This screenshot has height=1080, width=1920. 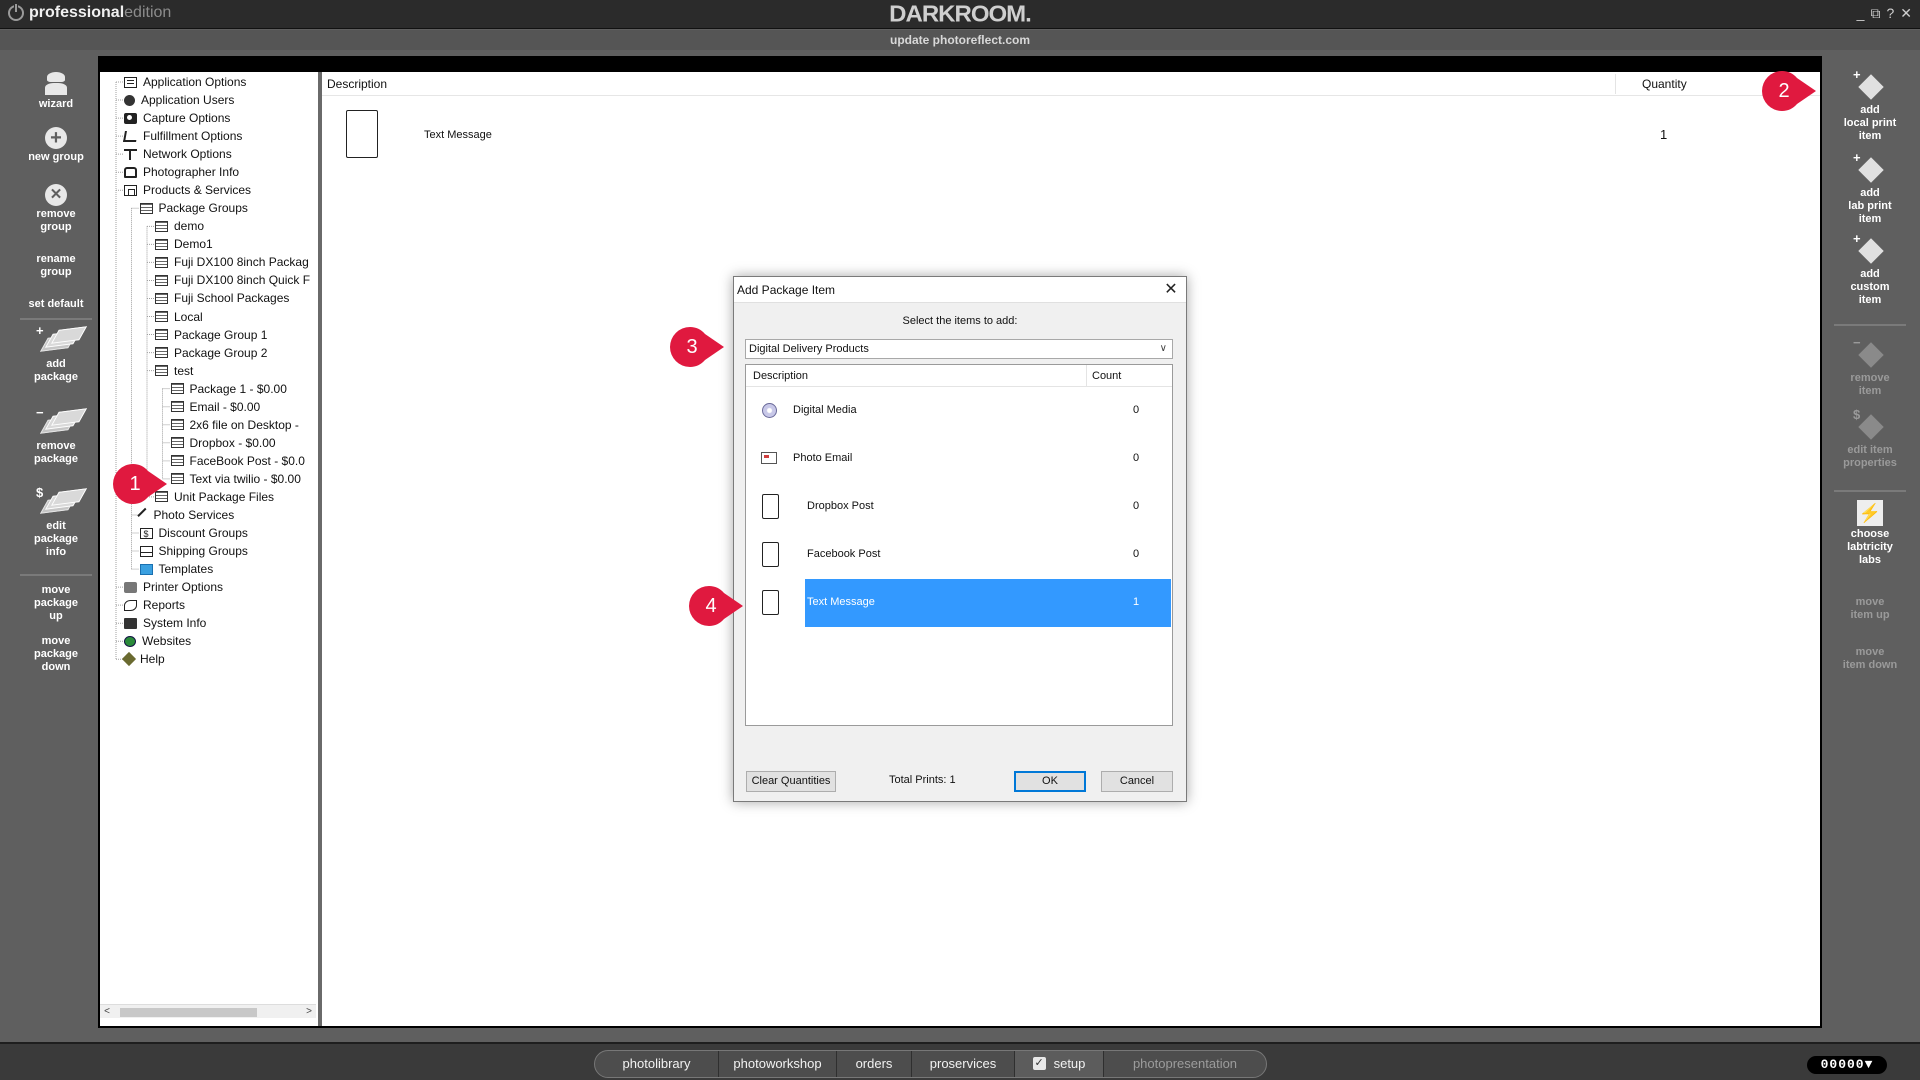 What do you see at coordinates (959, 411) in the screenshot?
I see `list-item-digital-media: Digital Media 0` at bounding box center [959, 411].